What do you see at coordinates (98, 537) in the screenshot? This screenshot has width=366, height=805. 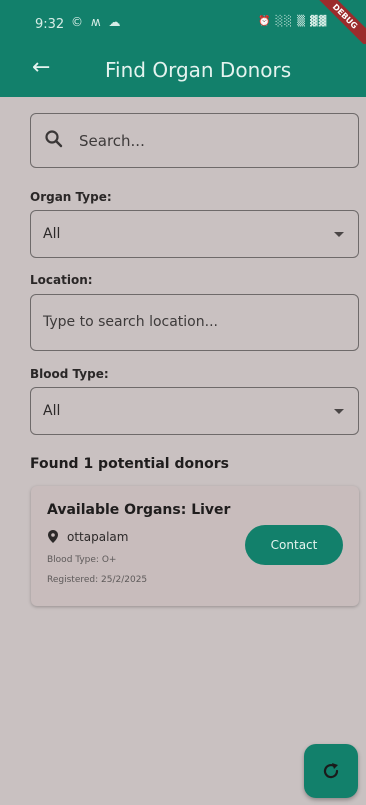 I see `donor-location: ottapalam` at bounding box center [98, 537].